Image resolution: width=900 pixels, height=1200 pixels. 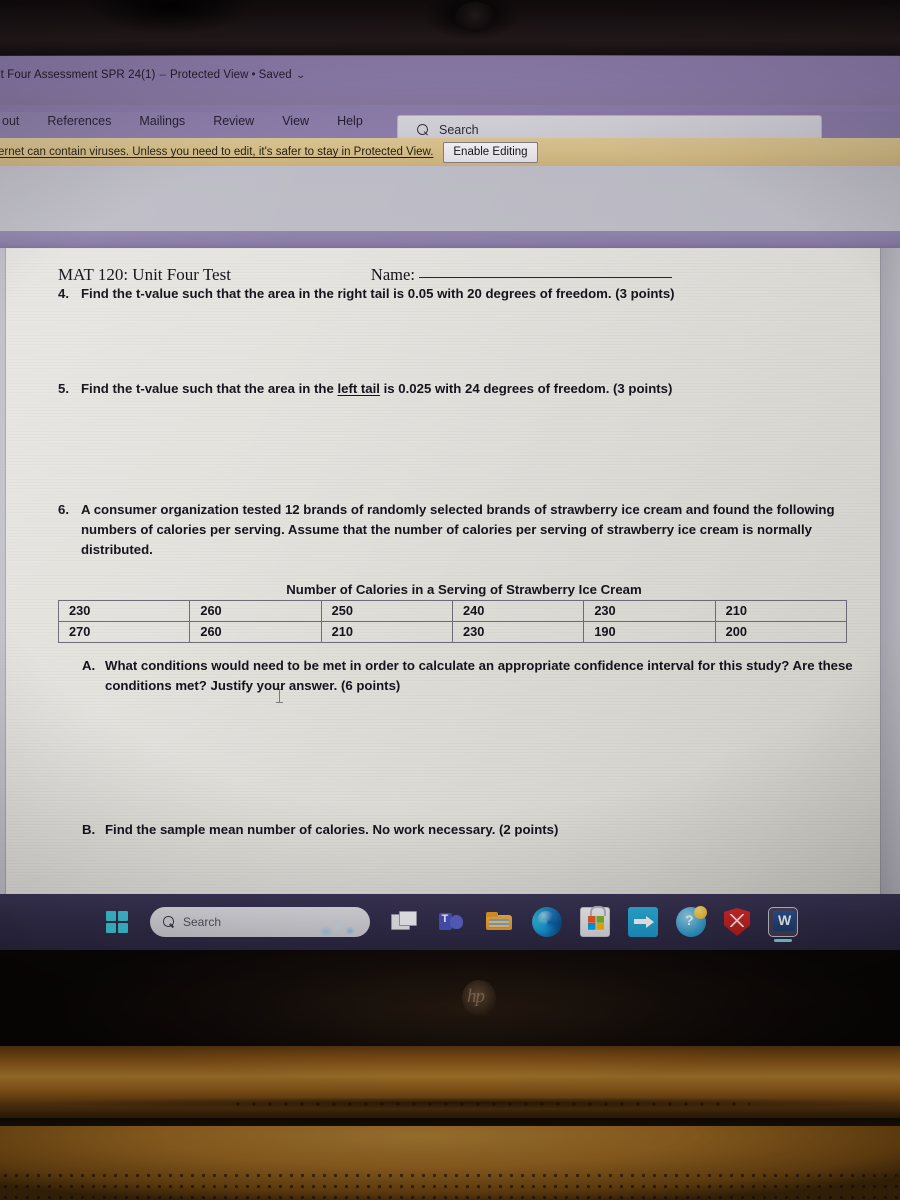 I want to click on teams-bubble, so click(x=456, y=922).